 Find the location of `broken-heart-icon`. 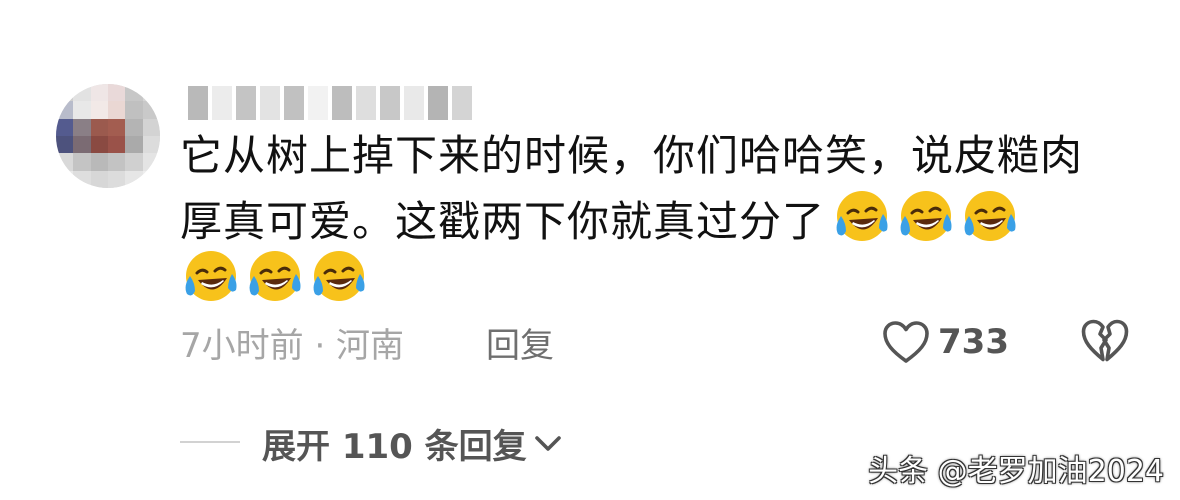

broken-heart-icon is located at coordinates (1105, 340).